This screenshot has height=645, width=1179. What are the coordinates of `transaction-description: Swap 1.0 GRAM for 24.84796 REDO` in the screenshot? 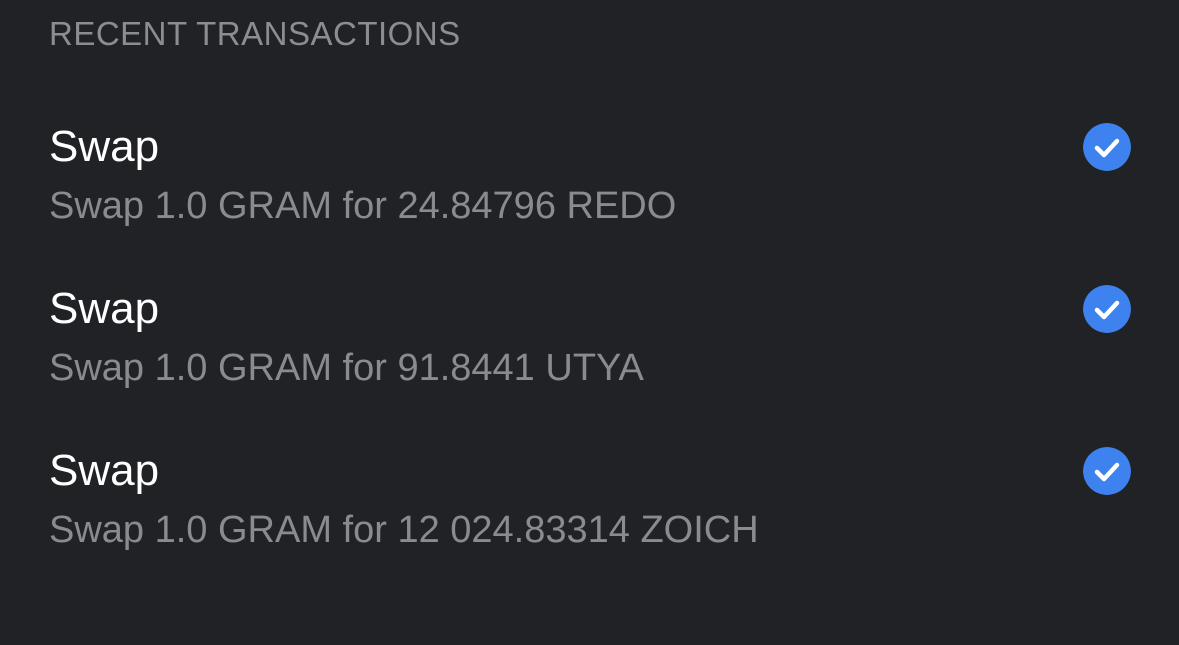 It's located at (363, 206).